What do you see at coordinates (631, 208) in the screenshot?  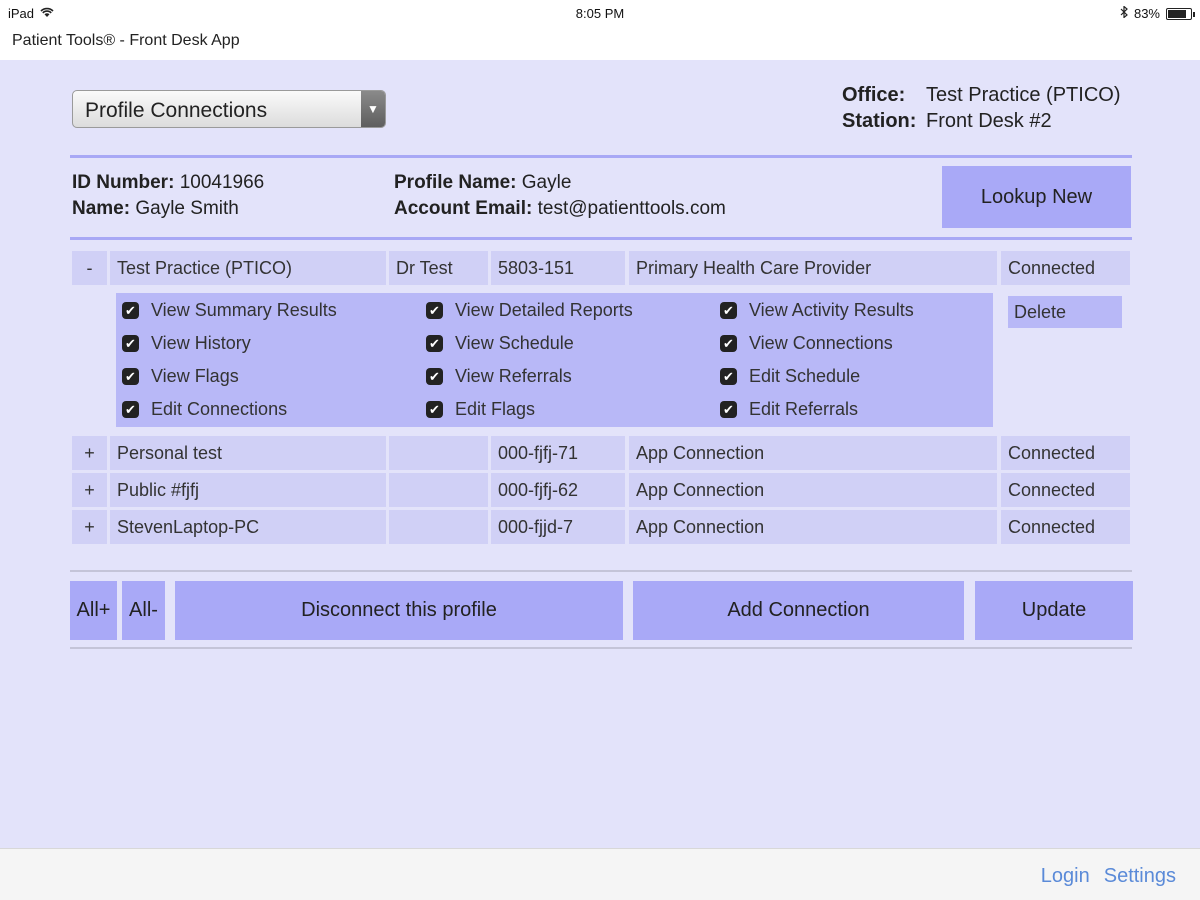 I see `email-value: test@patienttools.com` at bounding box center [631, 208].